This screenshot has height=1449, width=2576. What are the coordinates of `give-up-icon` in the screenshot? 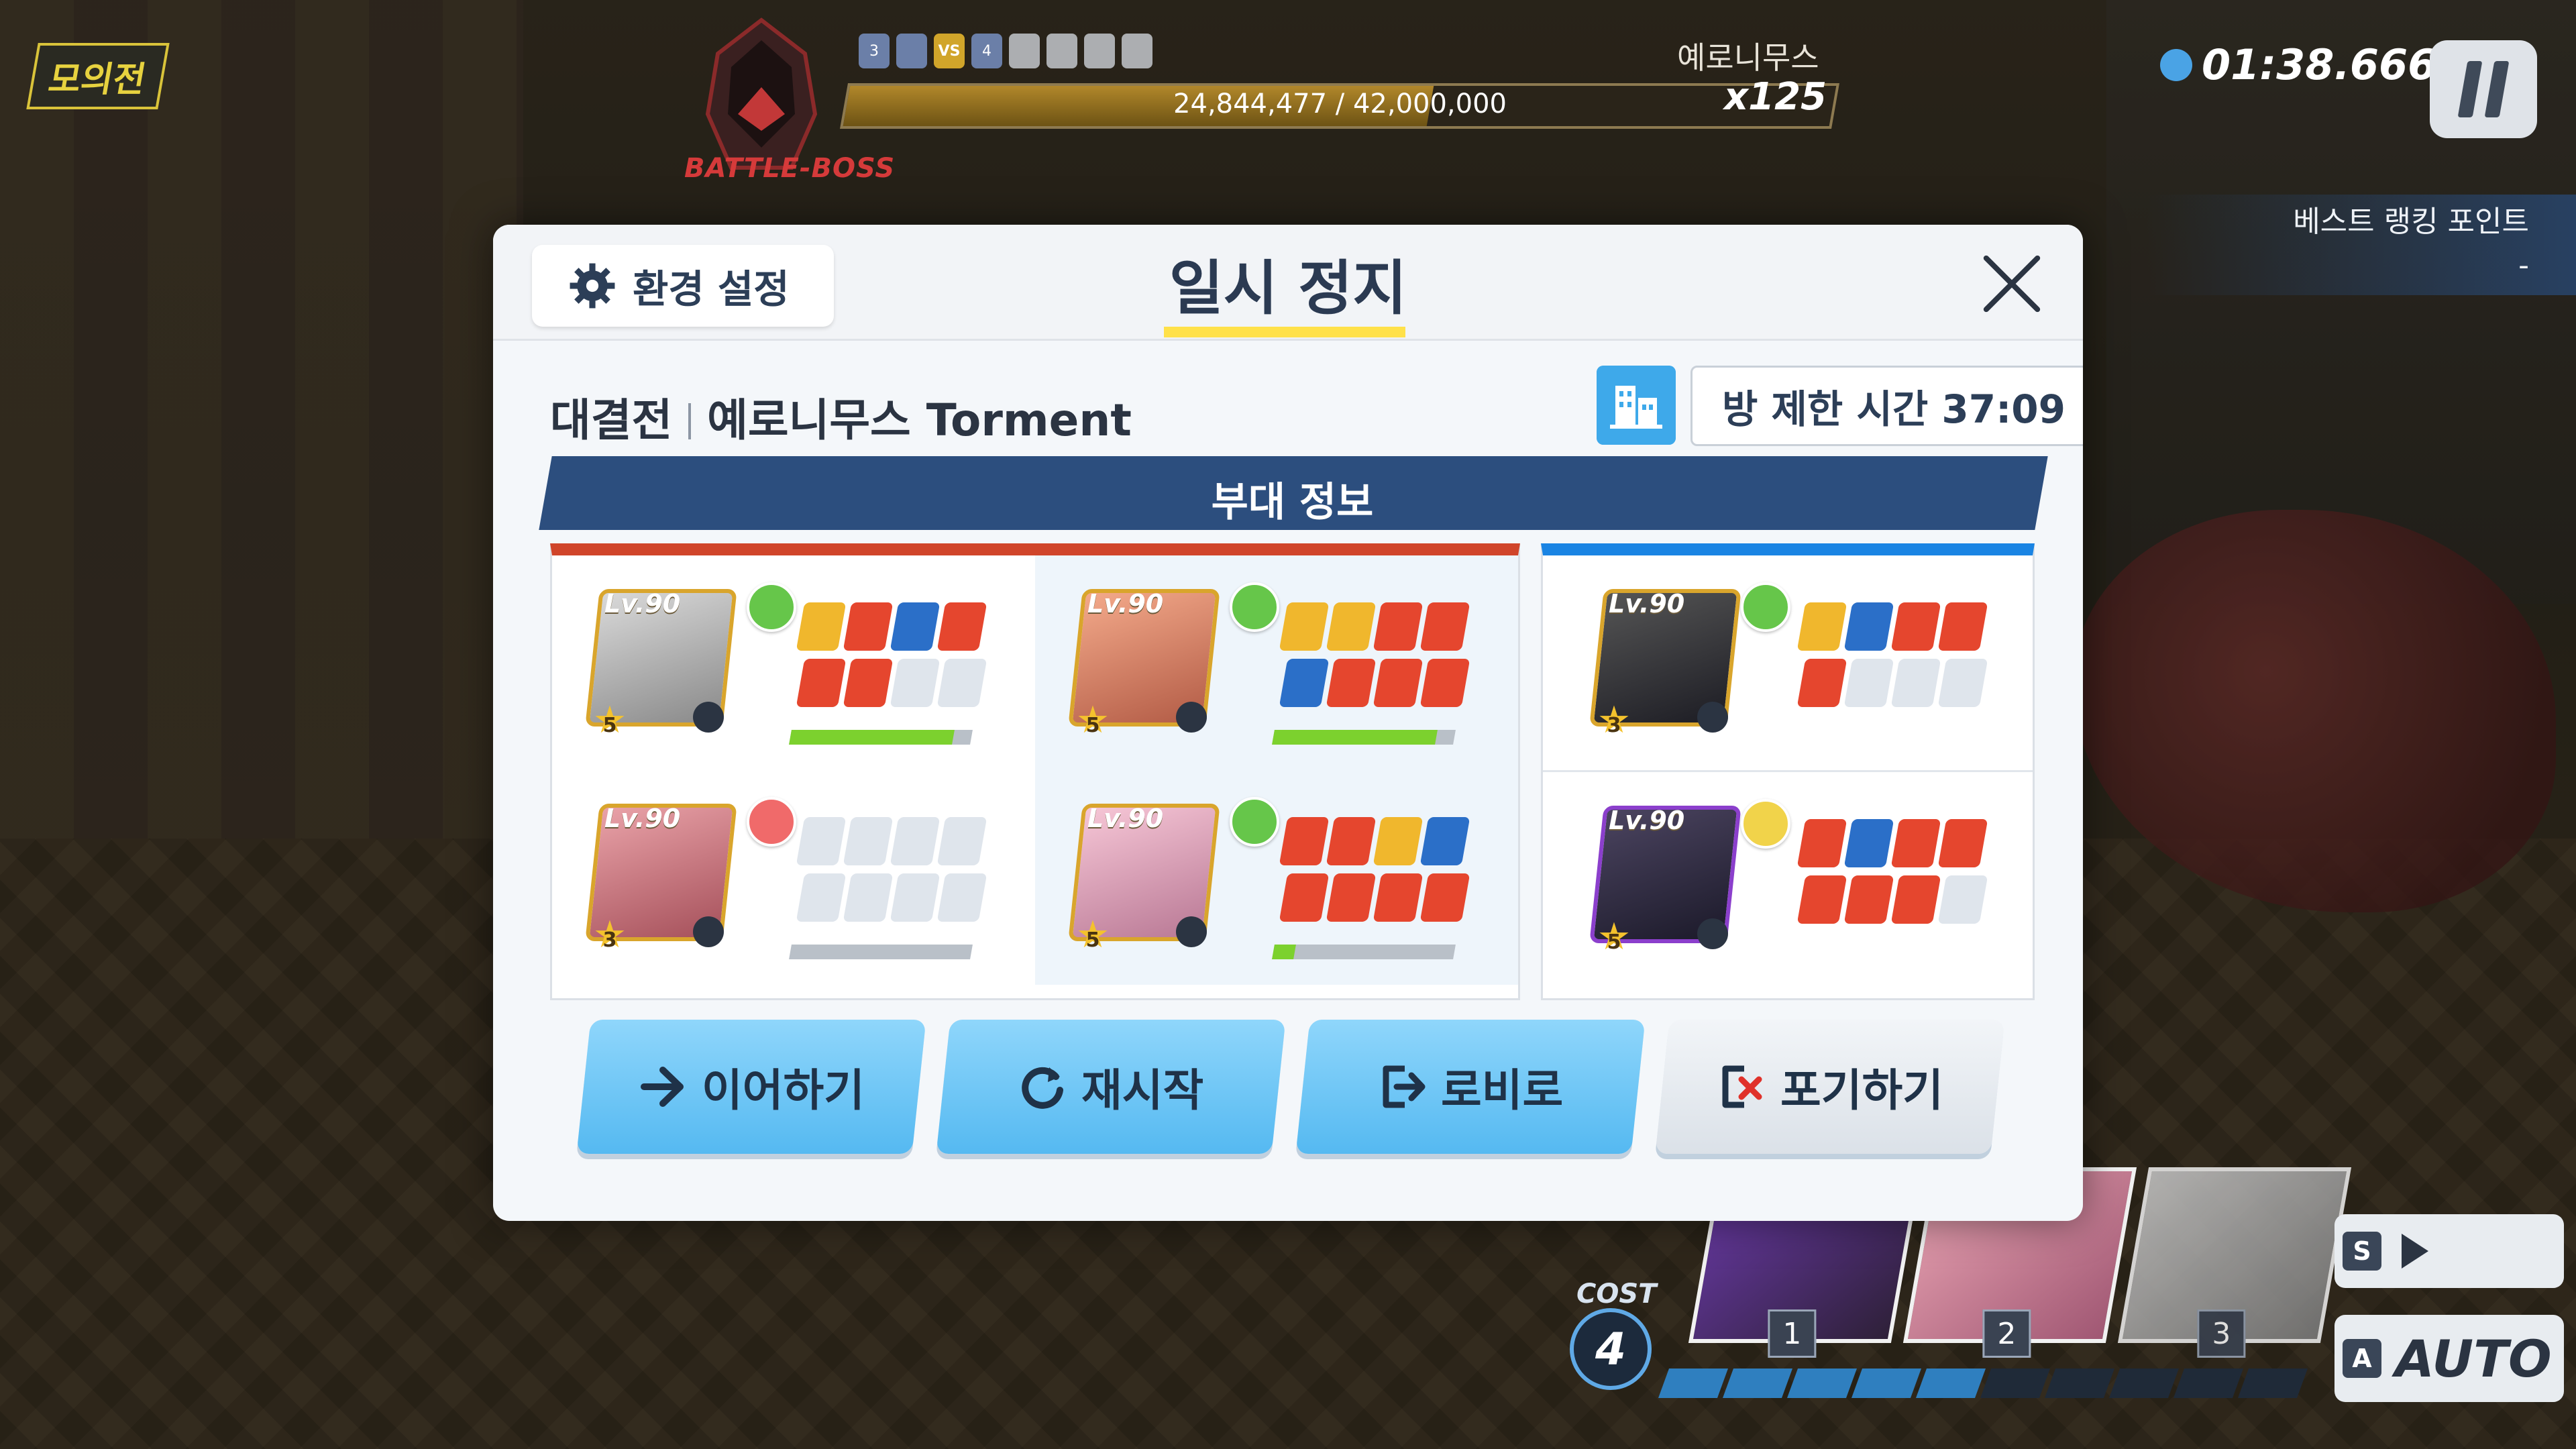 It's located at (1742, 1086).